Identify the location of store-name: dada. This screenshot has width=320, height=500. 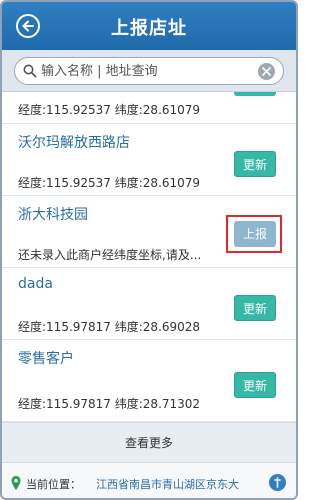
(35, 284).